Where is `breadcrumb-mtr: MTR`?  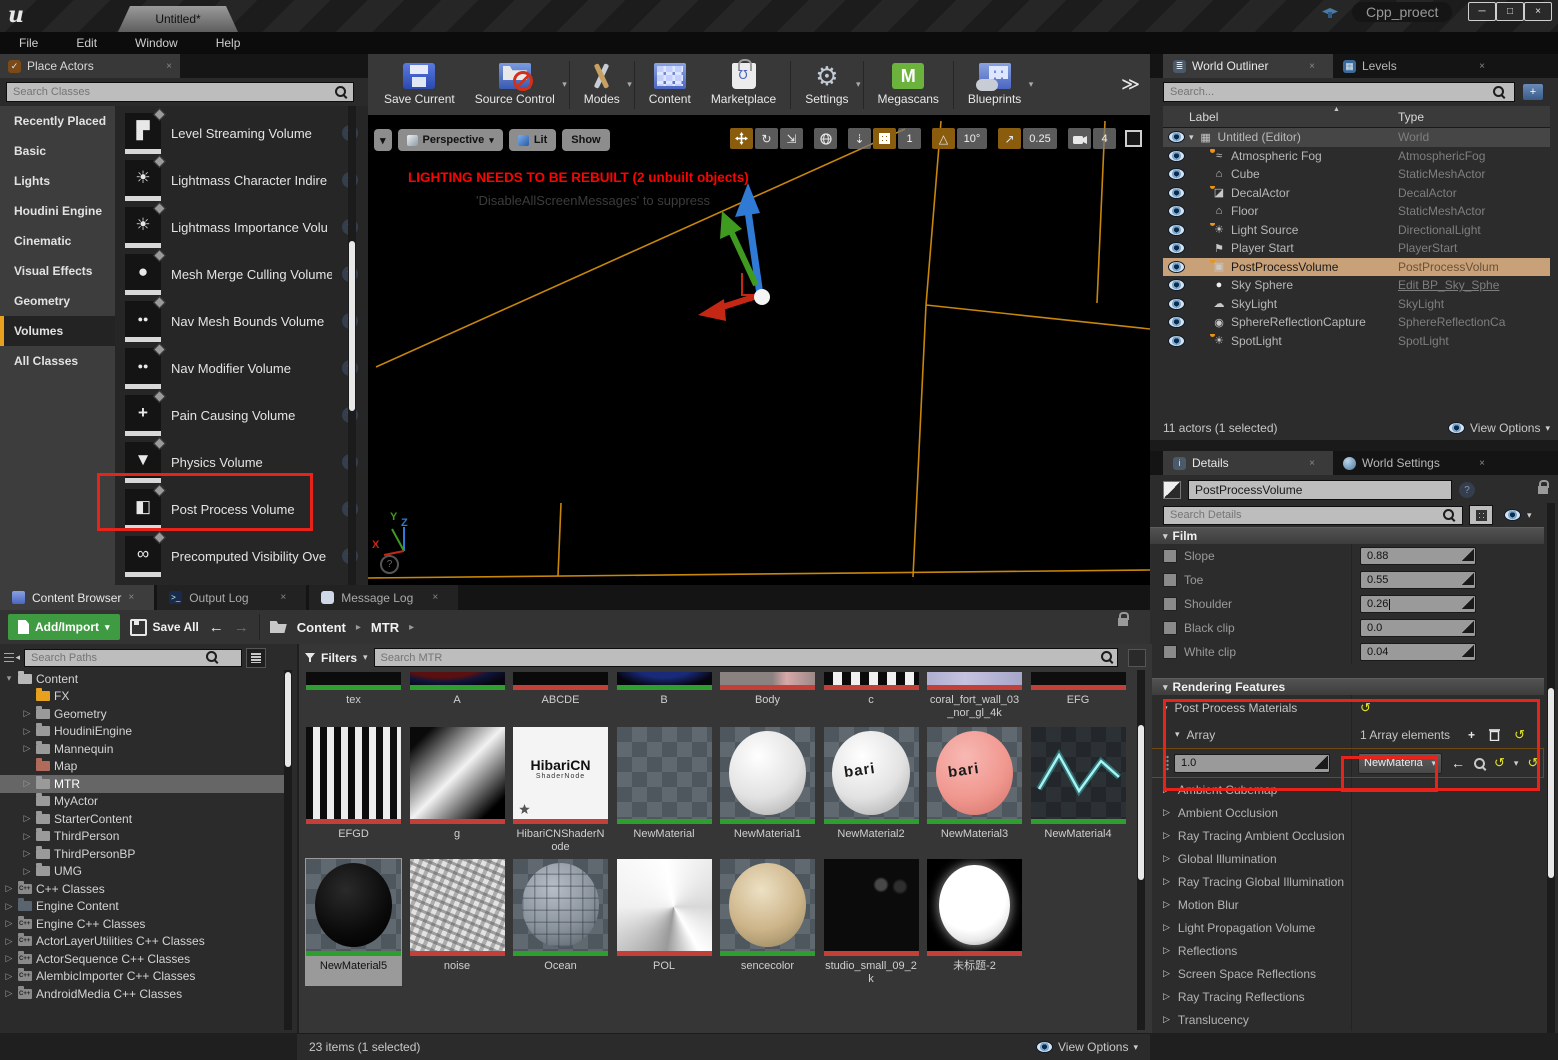
breadcrumb-mtr: MTR is located at coordinates (385, 627).